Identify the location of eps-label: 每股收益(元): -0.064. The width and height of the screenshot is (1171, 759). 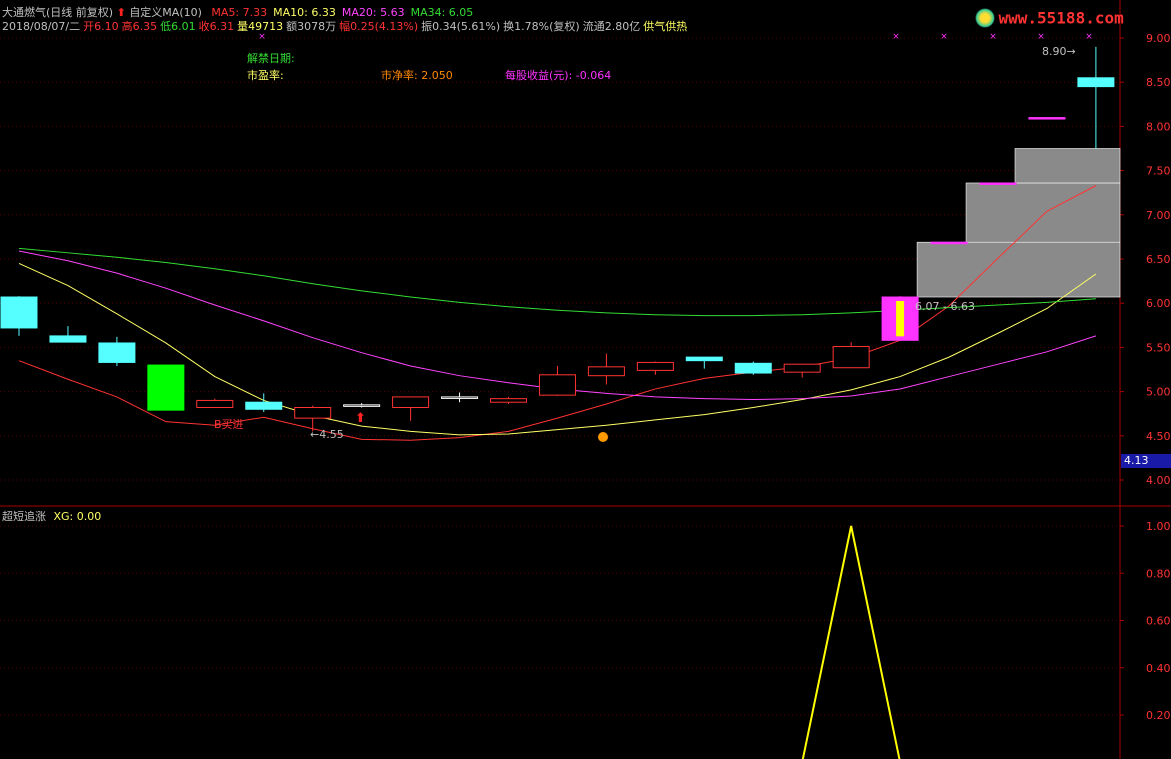
(558, 75).